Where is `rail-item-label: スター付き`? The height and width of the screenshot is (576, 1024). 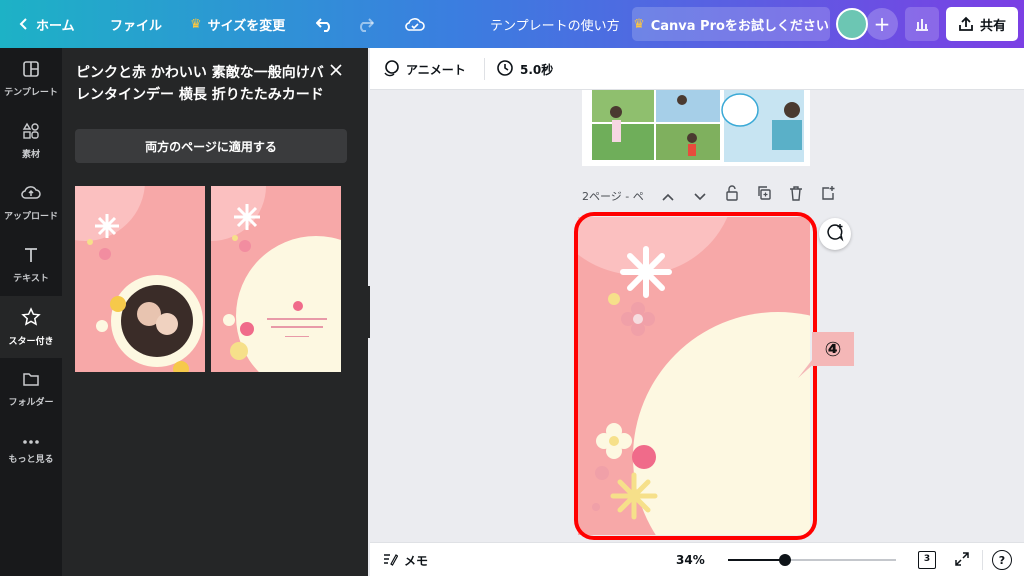
rail-item-label: スター付き is located at coordinates (31, 342).